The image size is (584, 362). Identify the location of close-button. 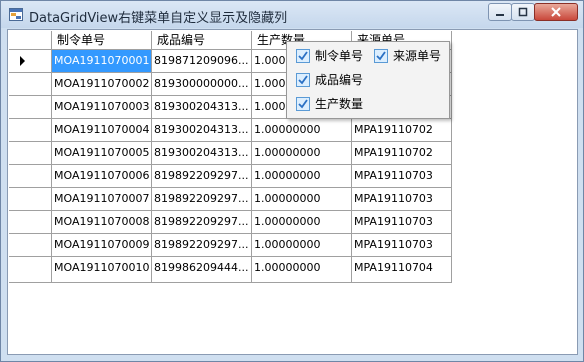
(556, 12).